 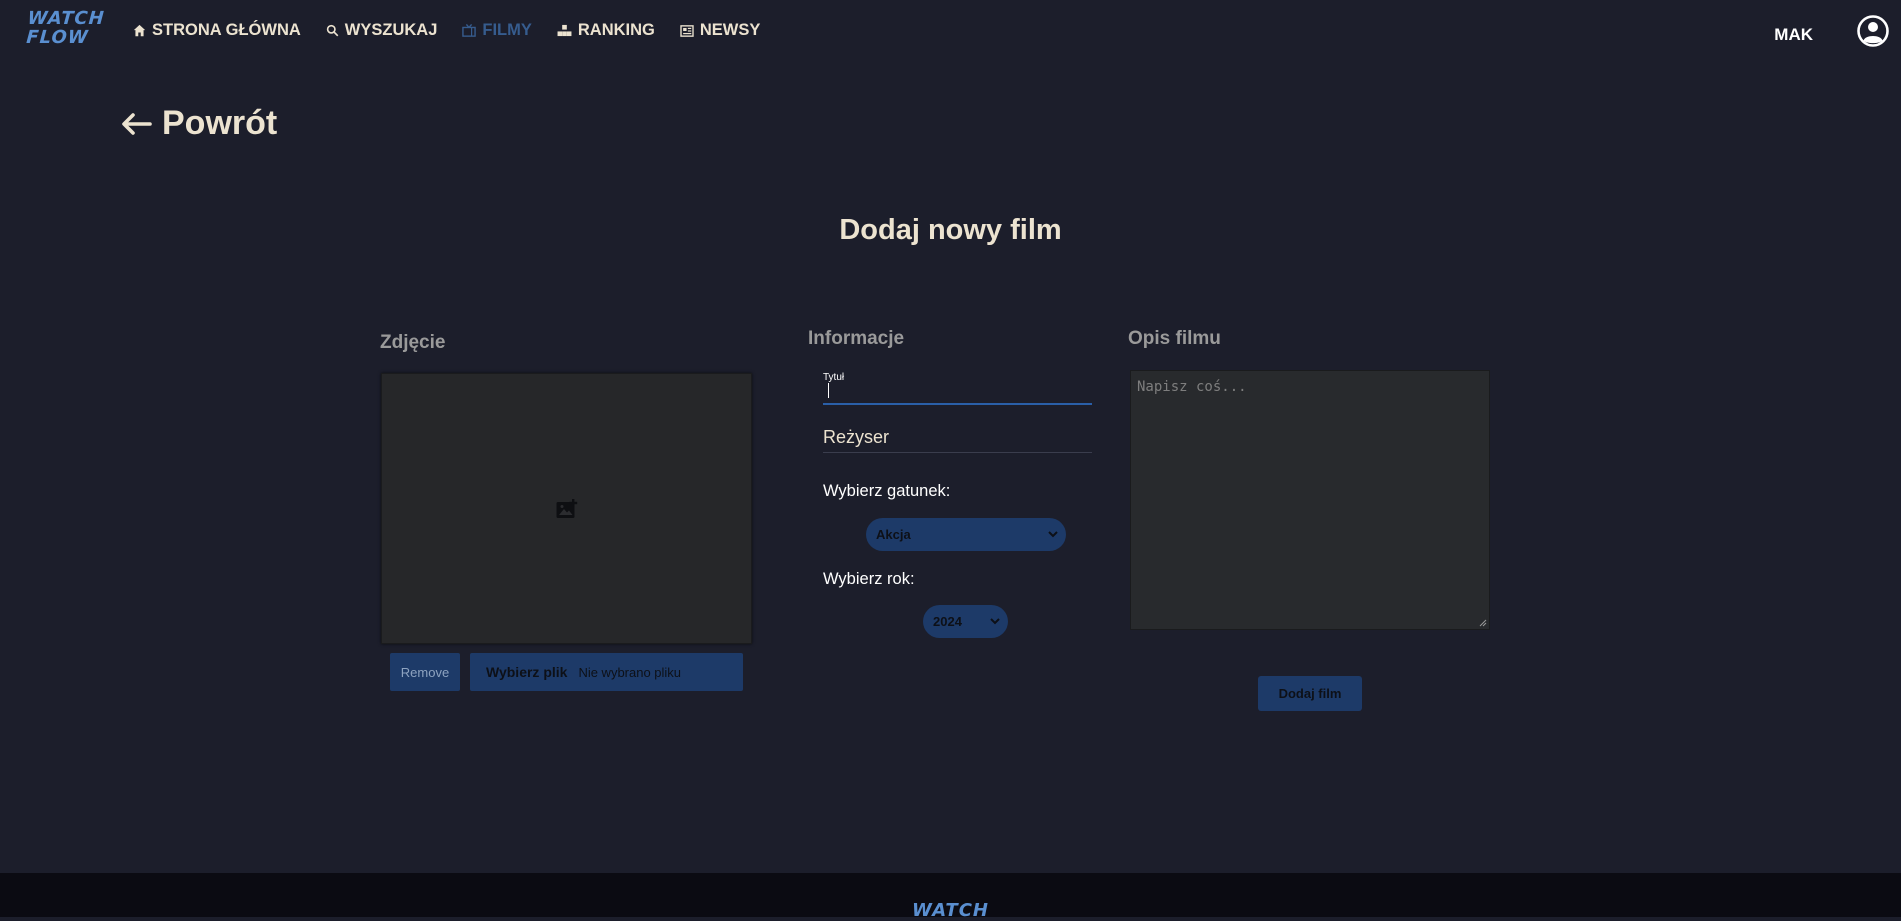 What do you see at coordinates (966, 534) in the screenshot?
I see `genre-select: Akcja` at bounding box center [966, 534].